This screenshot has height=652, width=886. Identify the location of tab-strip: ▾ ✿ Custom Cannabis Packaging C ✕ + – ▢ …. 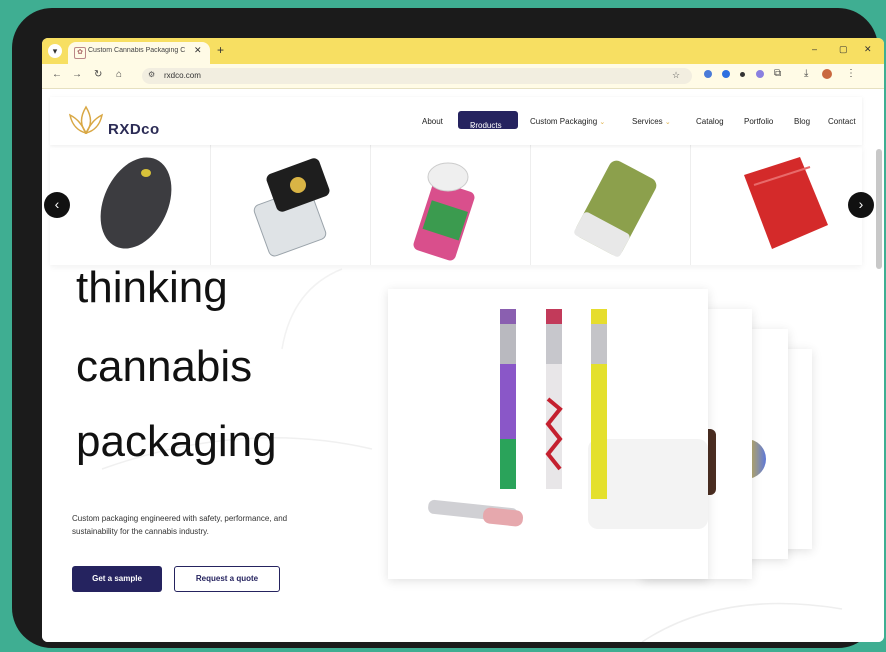
(463, 51).